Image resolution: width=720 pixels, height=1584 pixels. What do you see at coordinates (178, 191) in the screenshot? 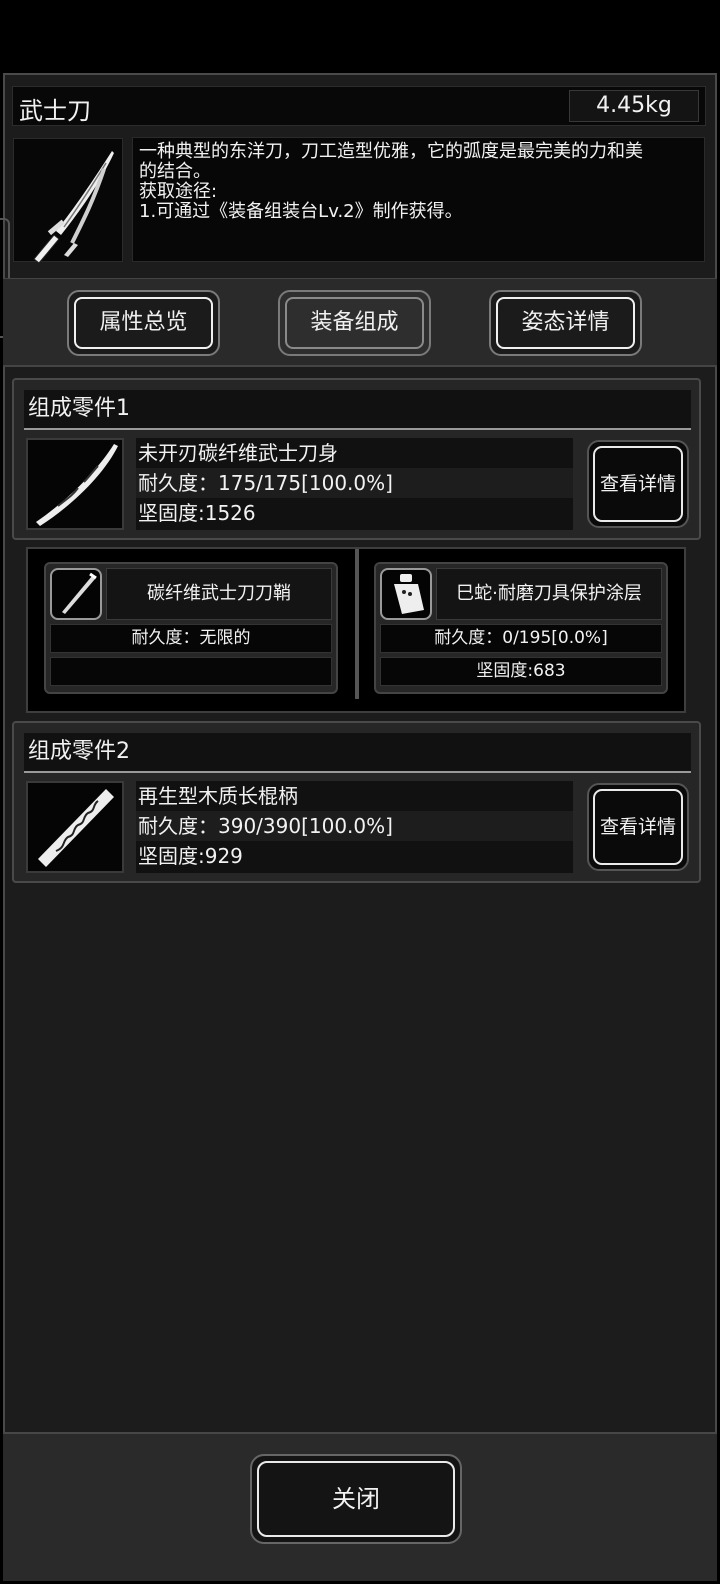
I see `description-line: 获取途径:` at bounding box center [178, 191].